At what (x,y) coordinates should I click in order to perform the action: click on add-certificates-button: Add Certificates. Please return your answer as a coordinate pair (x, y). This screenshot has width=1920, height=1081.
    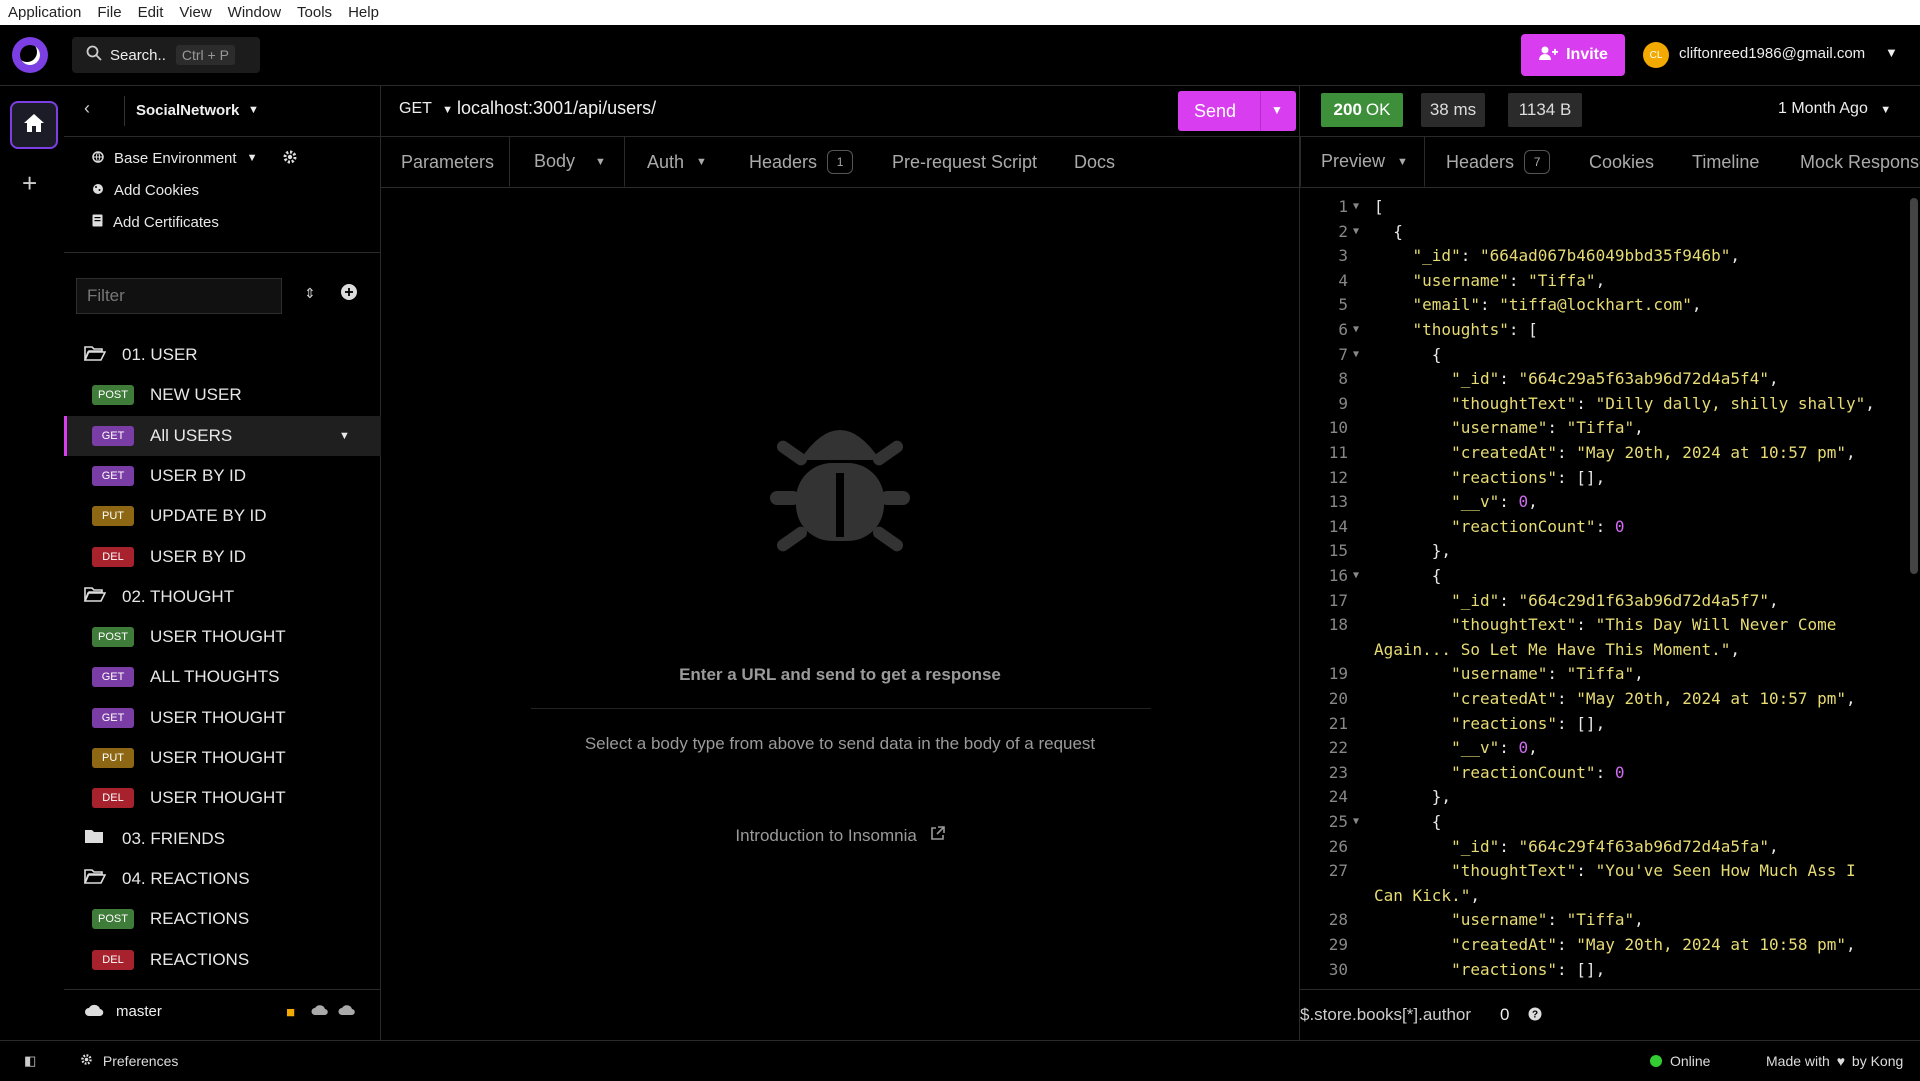
    Looking at the image, I should click on (222, 222).